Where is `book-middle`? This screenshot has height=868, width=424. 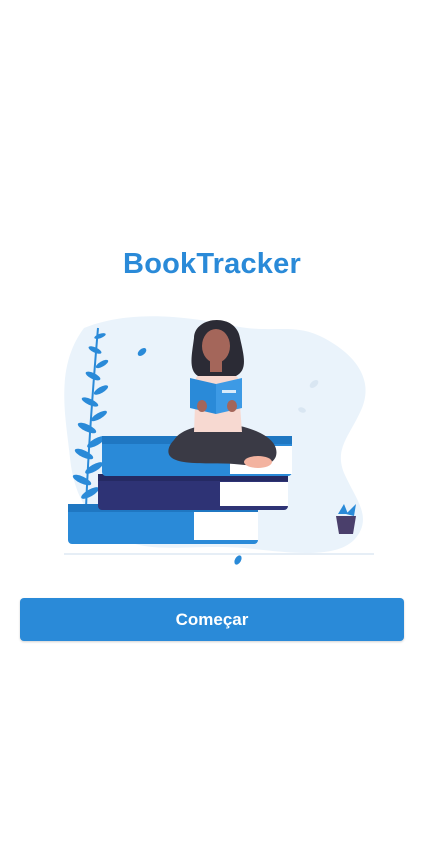 book-middle is located at coordinates (193, 492).